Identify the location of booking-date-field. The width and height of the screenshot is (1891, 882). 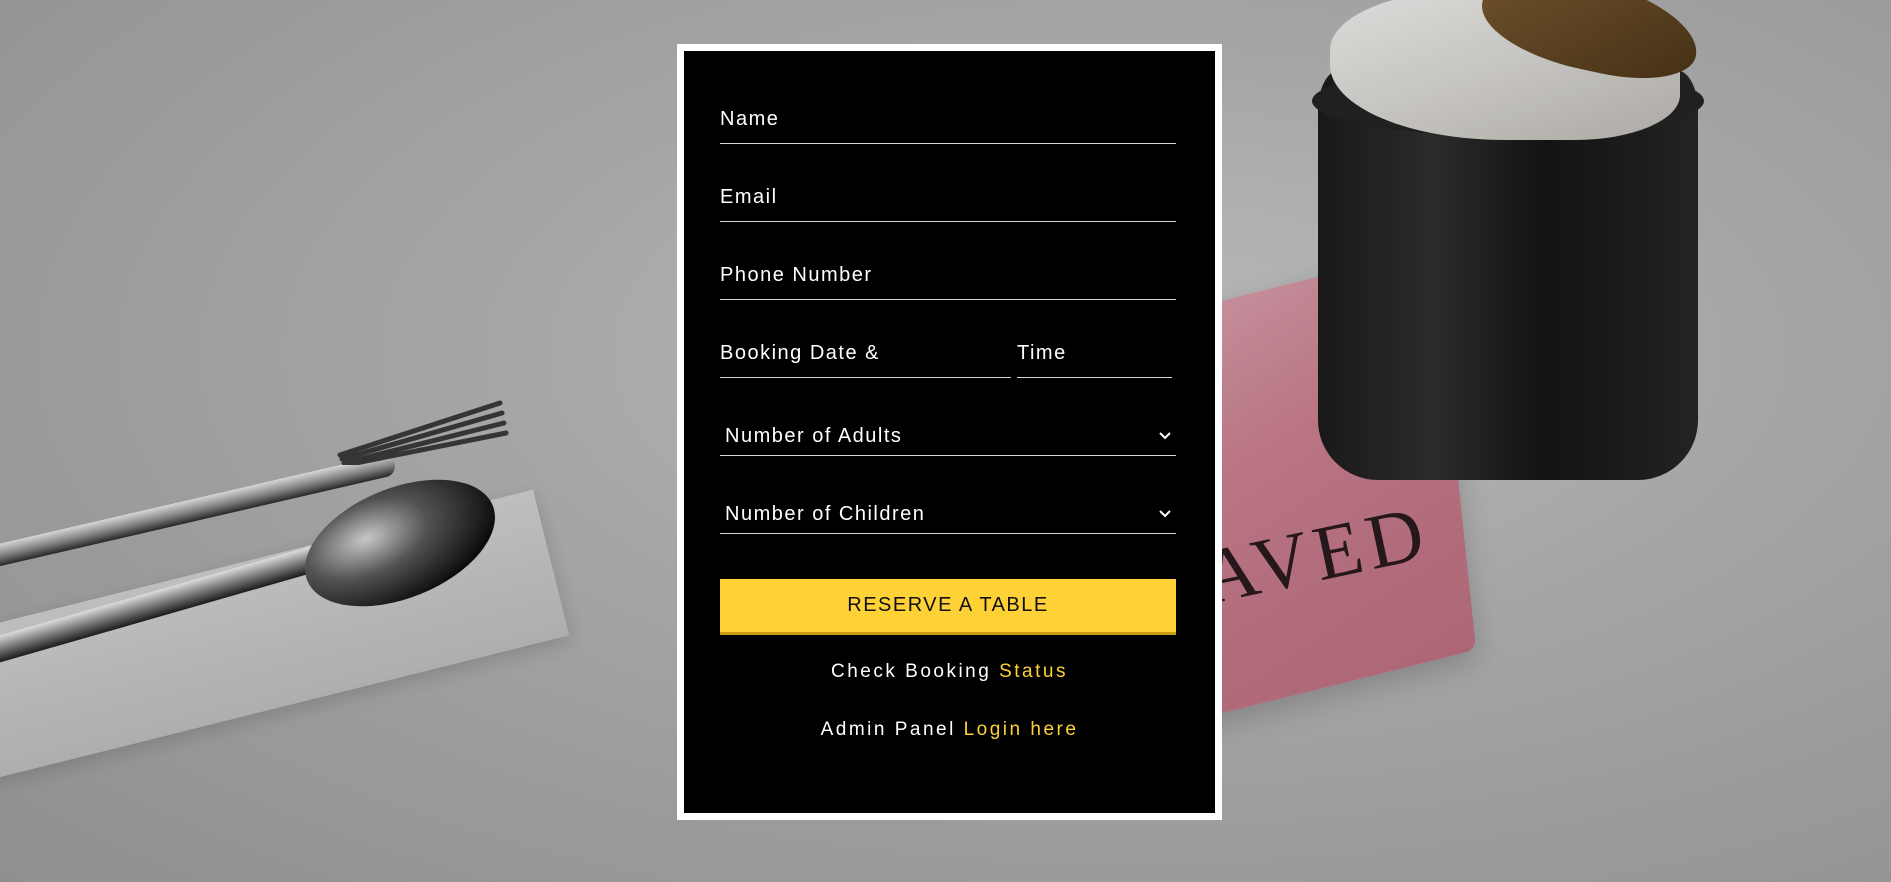
(865, 358).